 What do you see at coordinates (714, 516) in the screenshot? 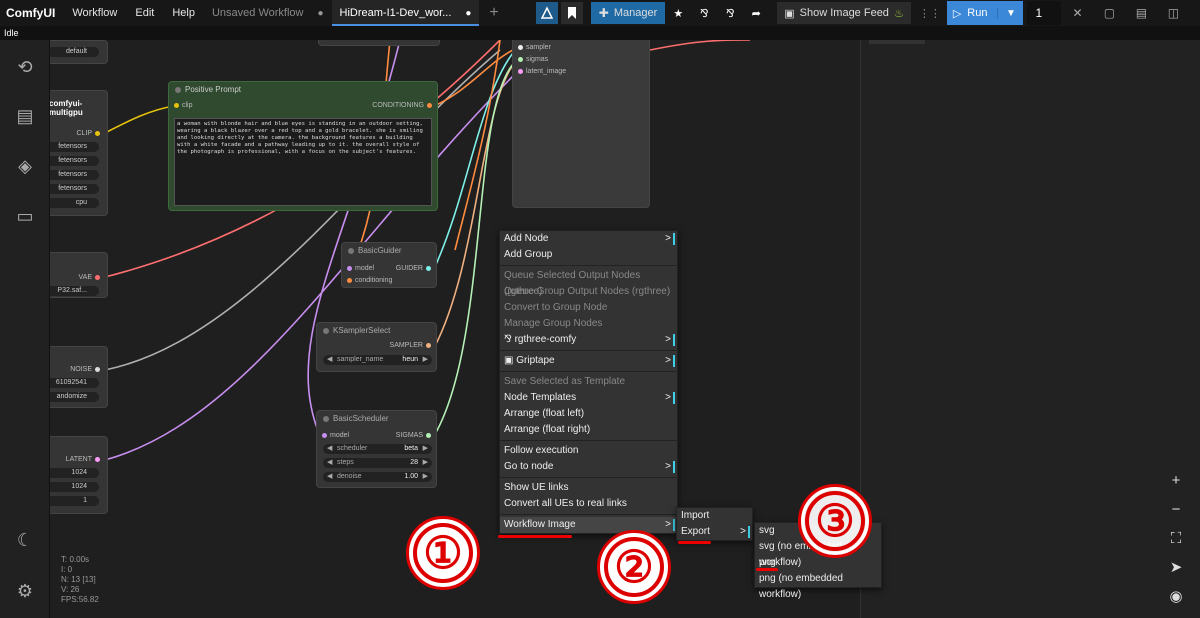
I see `menu-item-import: Import` at bounding box center [714, 516].